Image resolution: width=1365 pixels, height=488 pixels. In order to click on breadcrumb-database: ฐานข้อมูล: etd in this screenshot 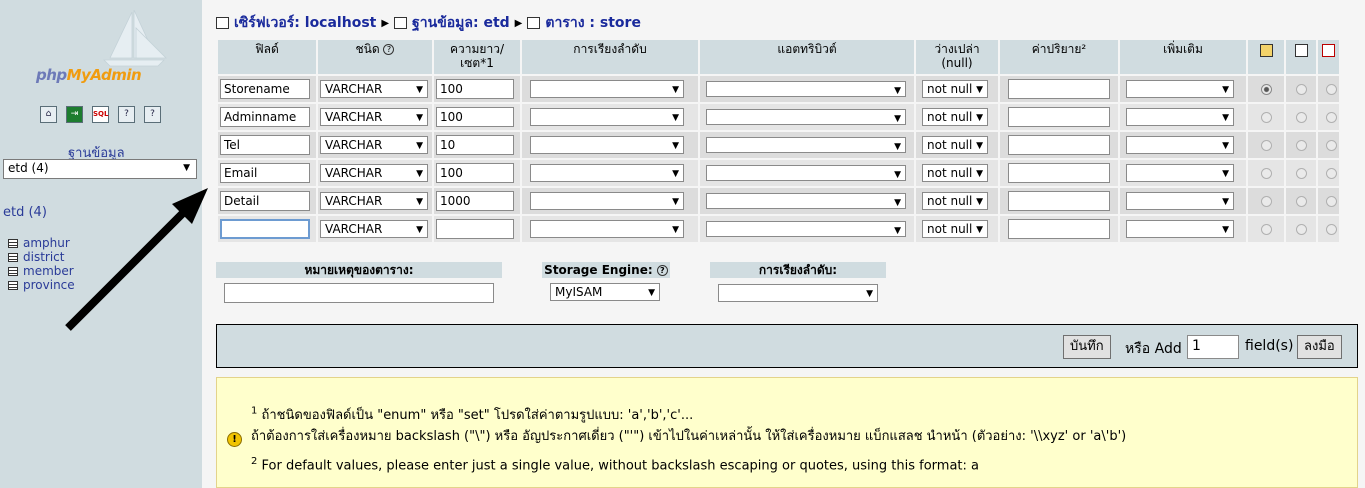, I will do `click(461, 23)`.